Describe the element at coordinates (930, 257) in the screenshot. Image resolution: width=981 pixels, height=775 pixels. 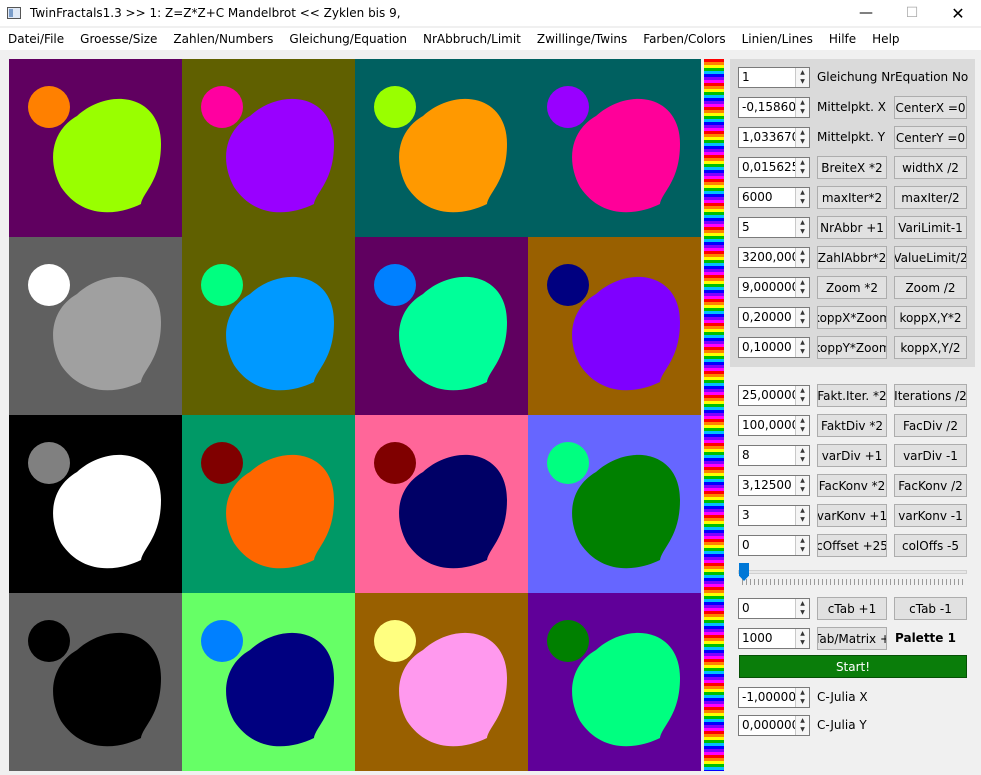
I see `parameter-button: ValueLimit/2` at that location.